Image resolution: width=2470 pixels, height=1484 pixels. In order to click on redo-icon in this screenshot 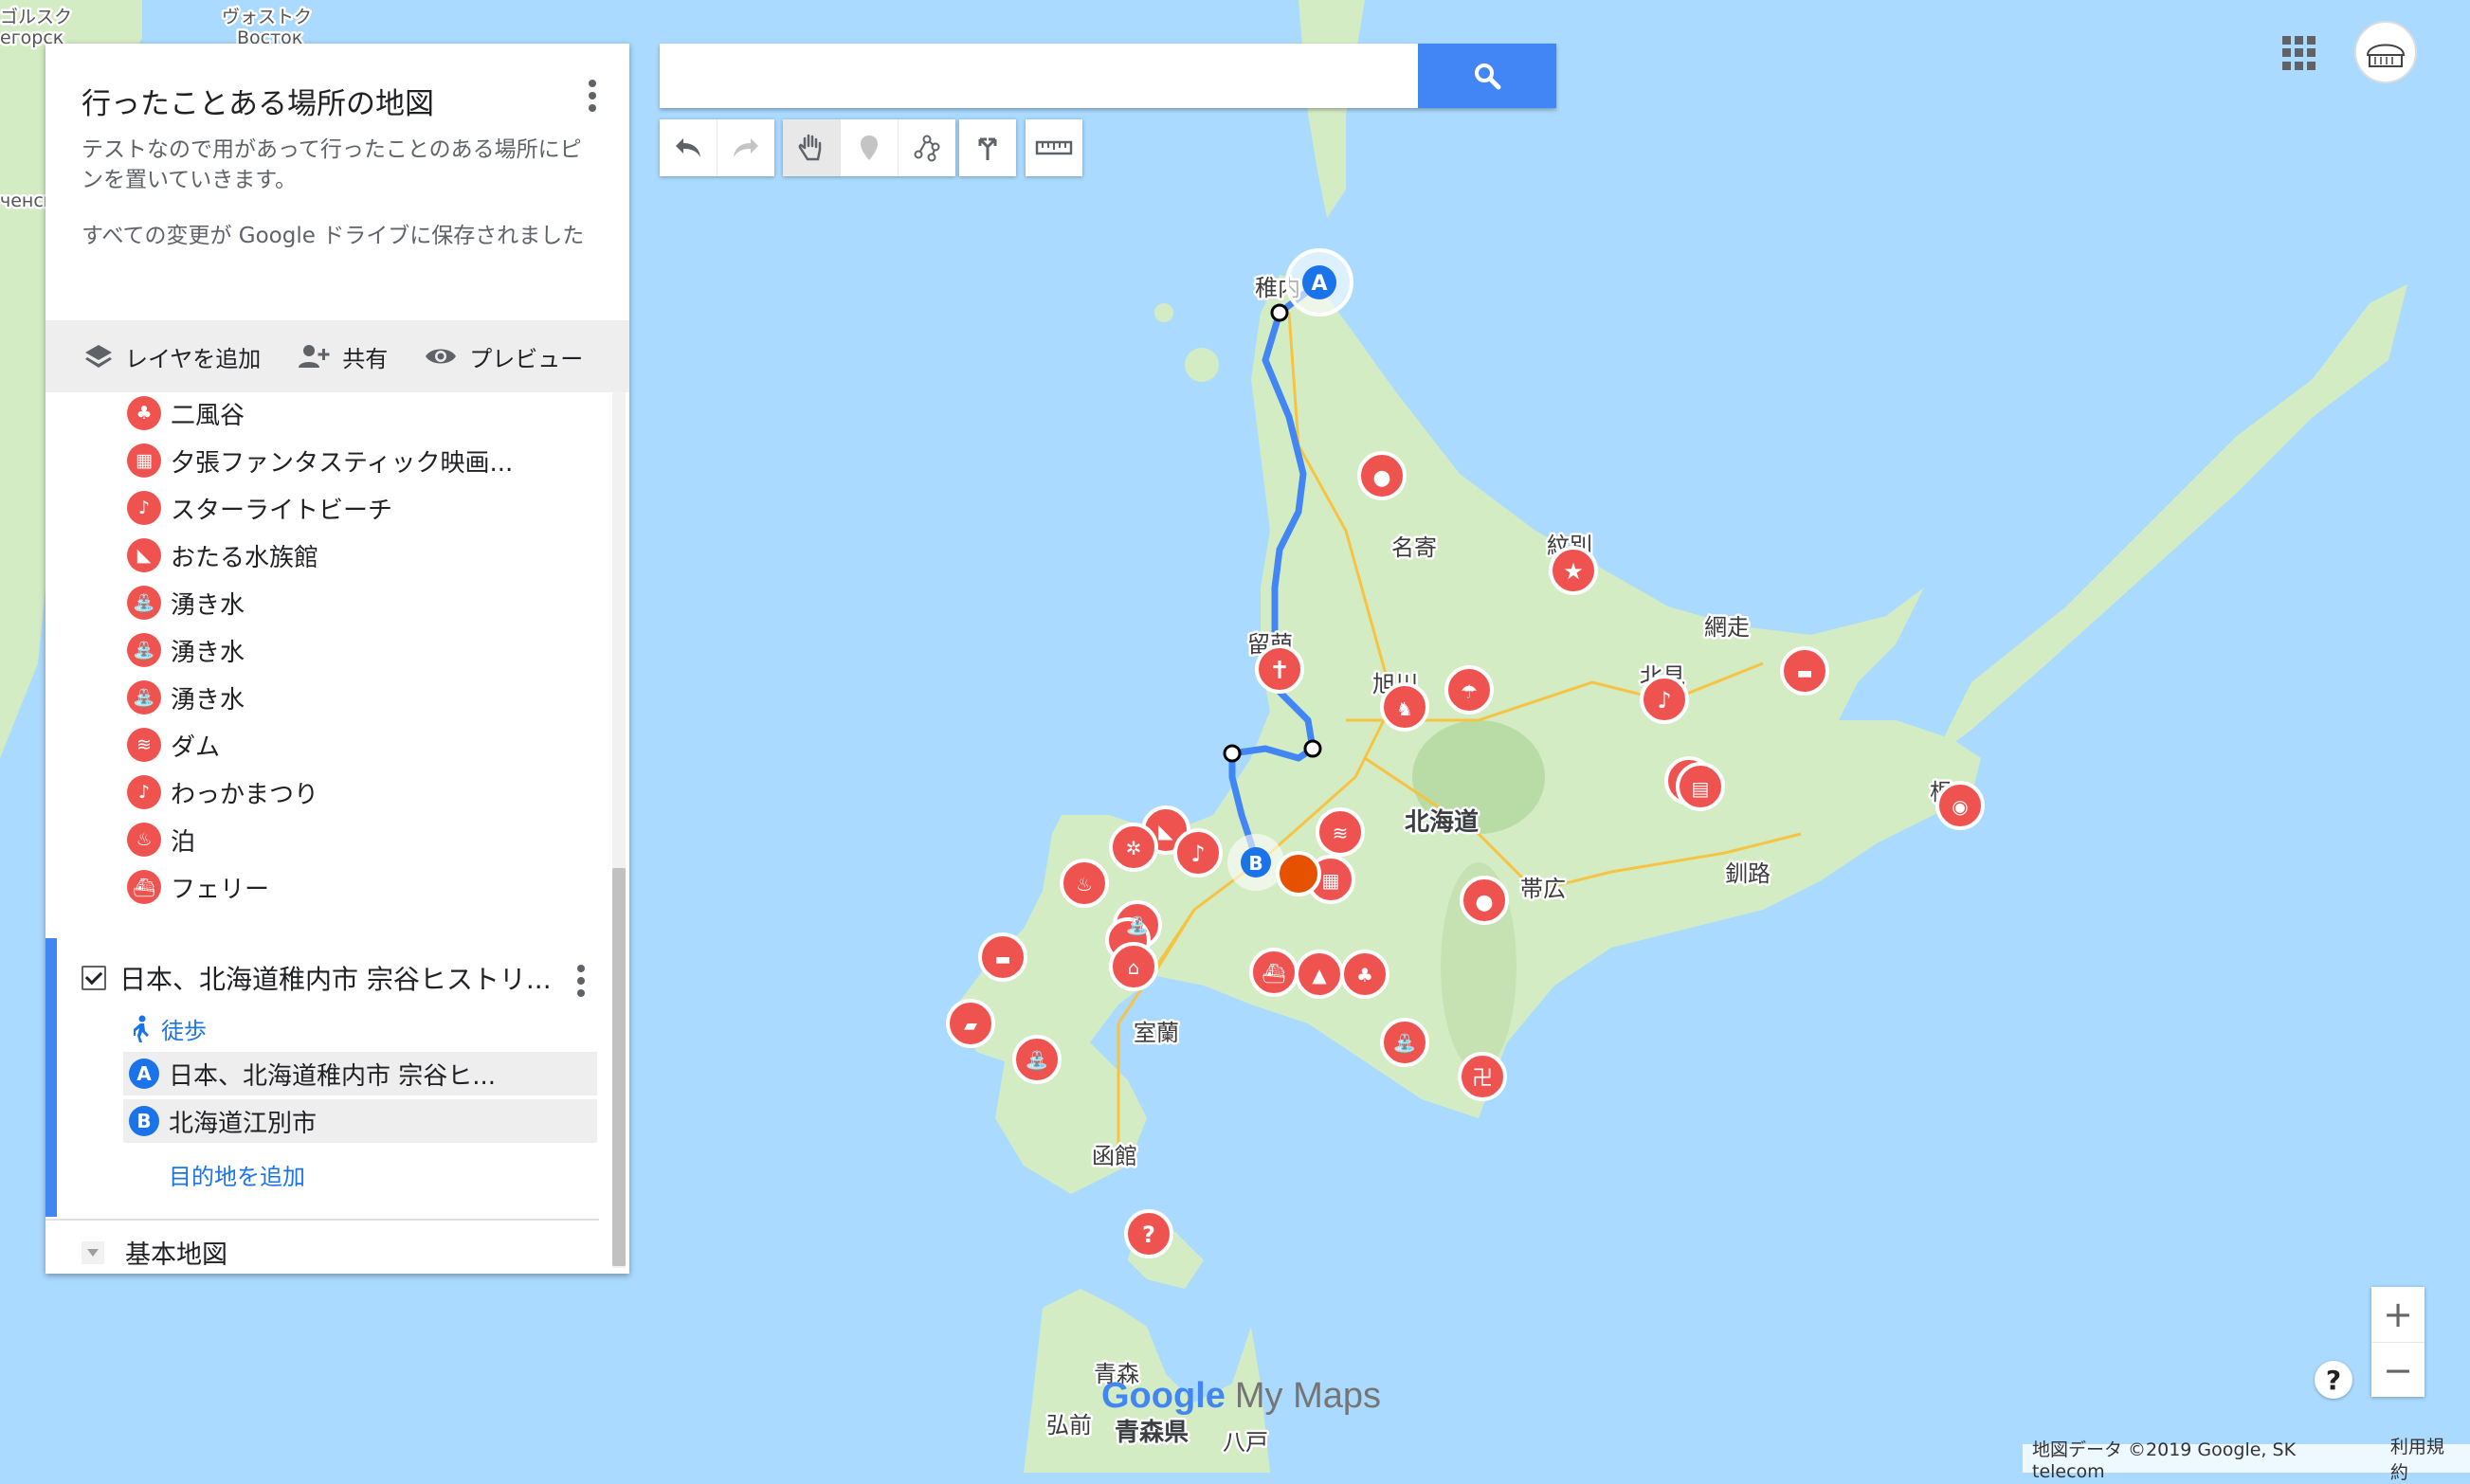, I will do `click(746, 147)`.